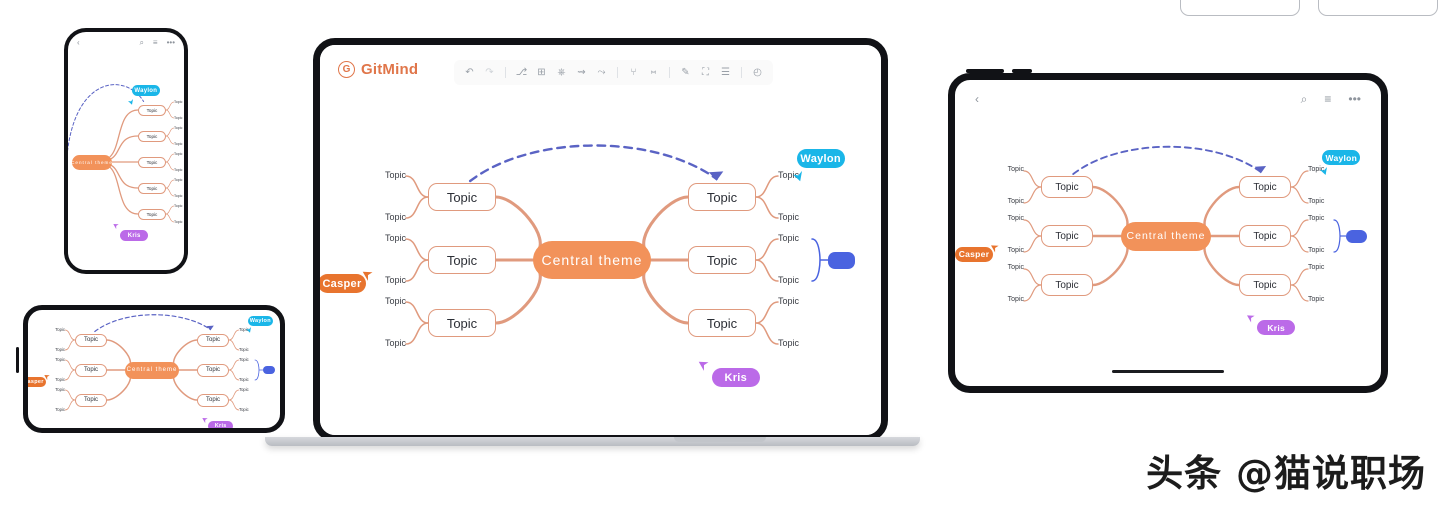  What do you see at coordinates (1286, 473) in the screenshot?
I see `watermark: 头条 @猫说职场` at bounding box center [1286, 473].